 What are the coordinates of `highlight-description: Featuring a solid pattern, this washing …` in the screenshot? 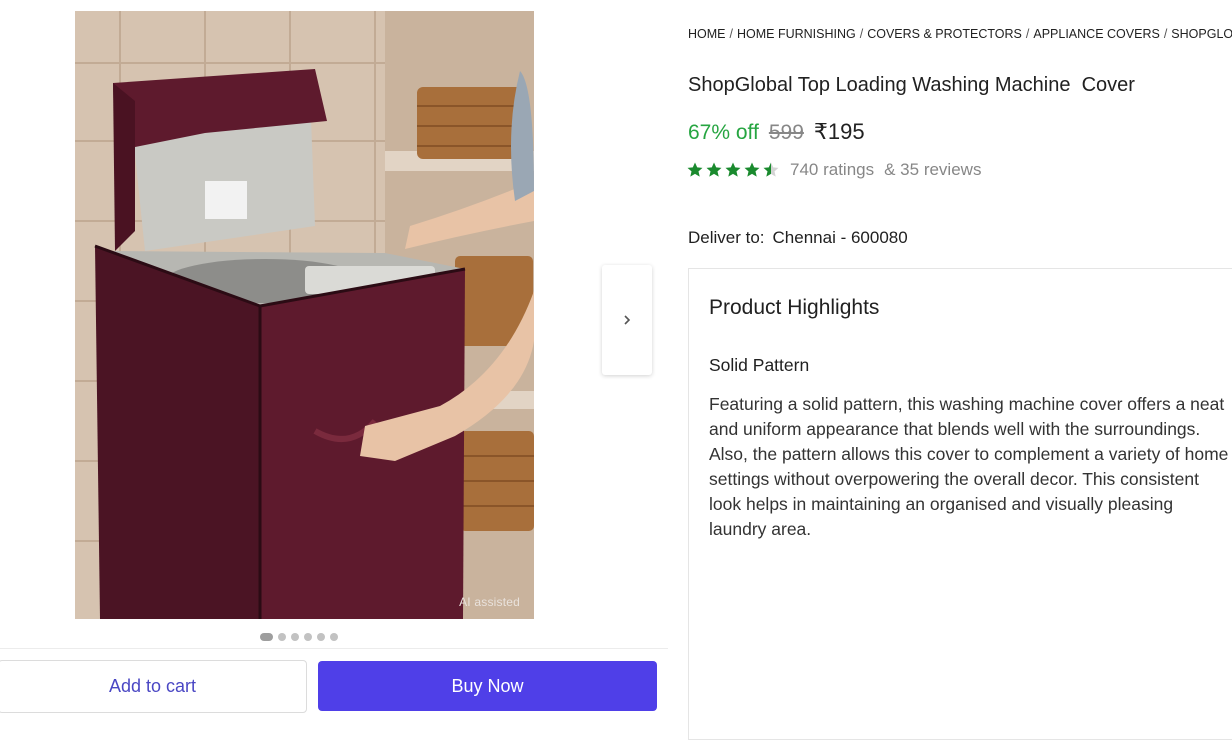 It's located at (969, 466).